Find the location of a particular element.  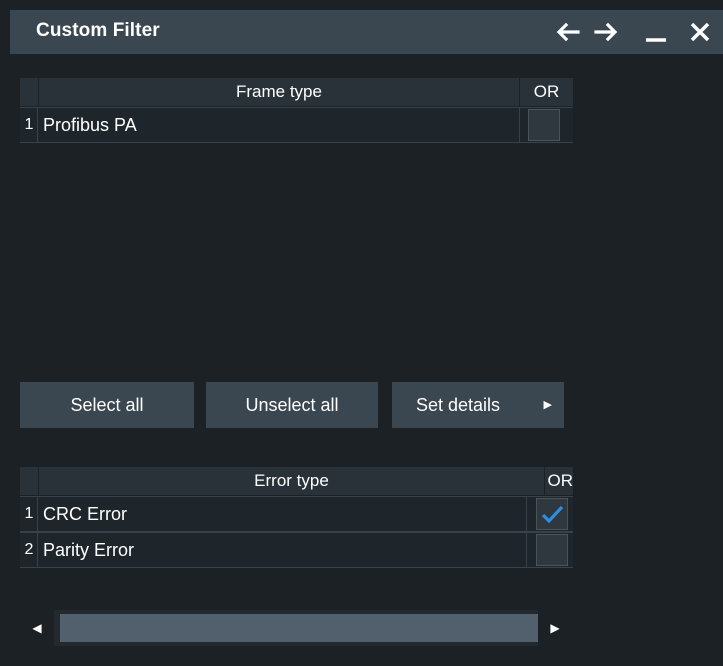

unselect-all-button: Unselect all is located at coordinates (292, 405).